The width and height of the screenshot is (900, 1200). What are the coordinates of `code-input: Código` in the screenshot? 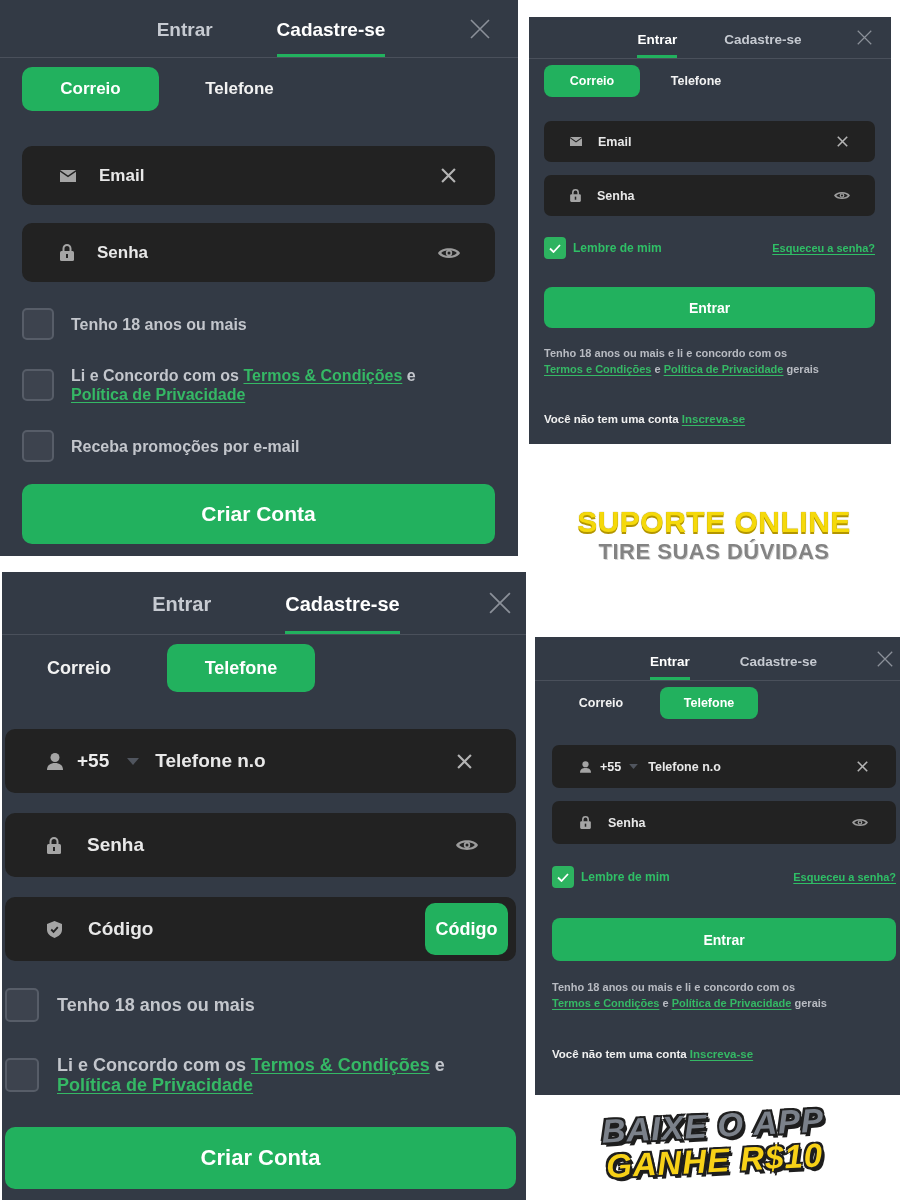 It's located at (256, 929).